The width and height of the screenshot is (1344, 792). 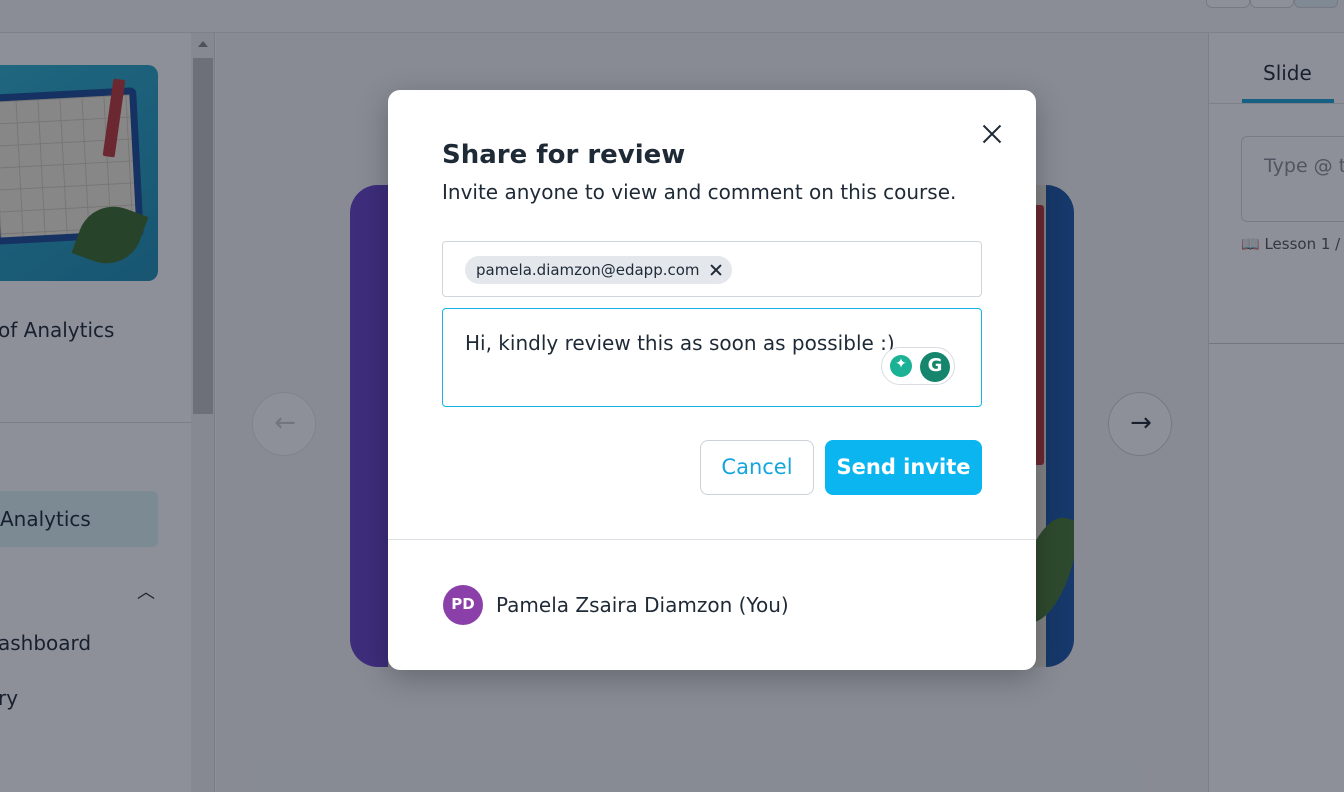 I want to click on lightbulb-glyph: ✦, so click(x=901, y=364).